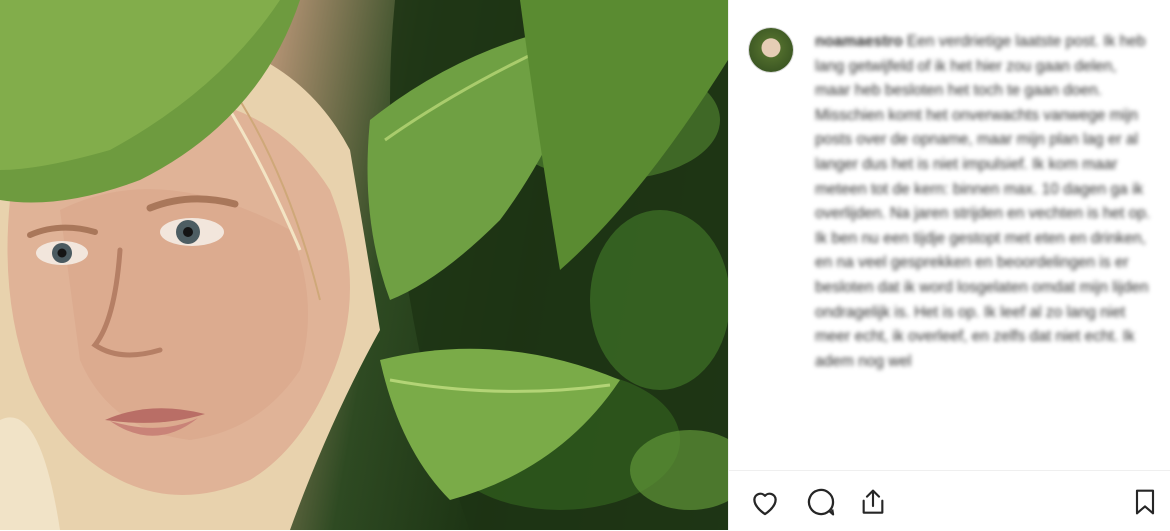 This screenshot has width=1170, height=531. Describe the element at coordinates (949, 500) in the screenshot. I see `action-bar` at that location.